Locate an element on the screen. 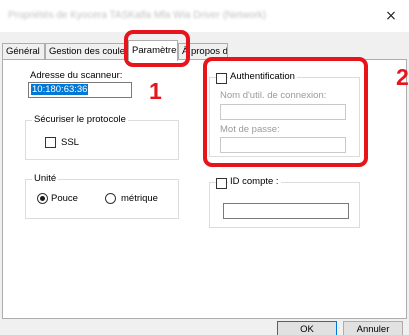  callout-number-1: 1 is located at coordinates (155, 91).